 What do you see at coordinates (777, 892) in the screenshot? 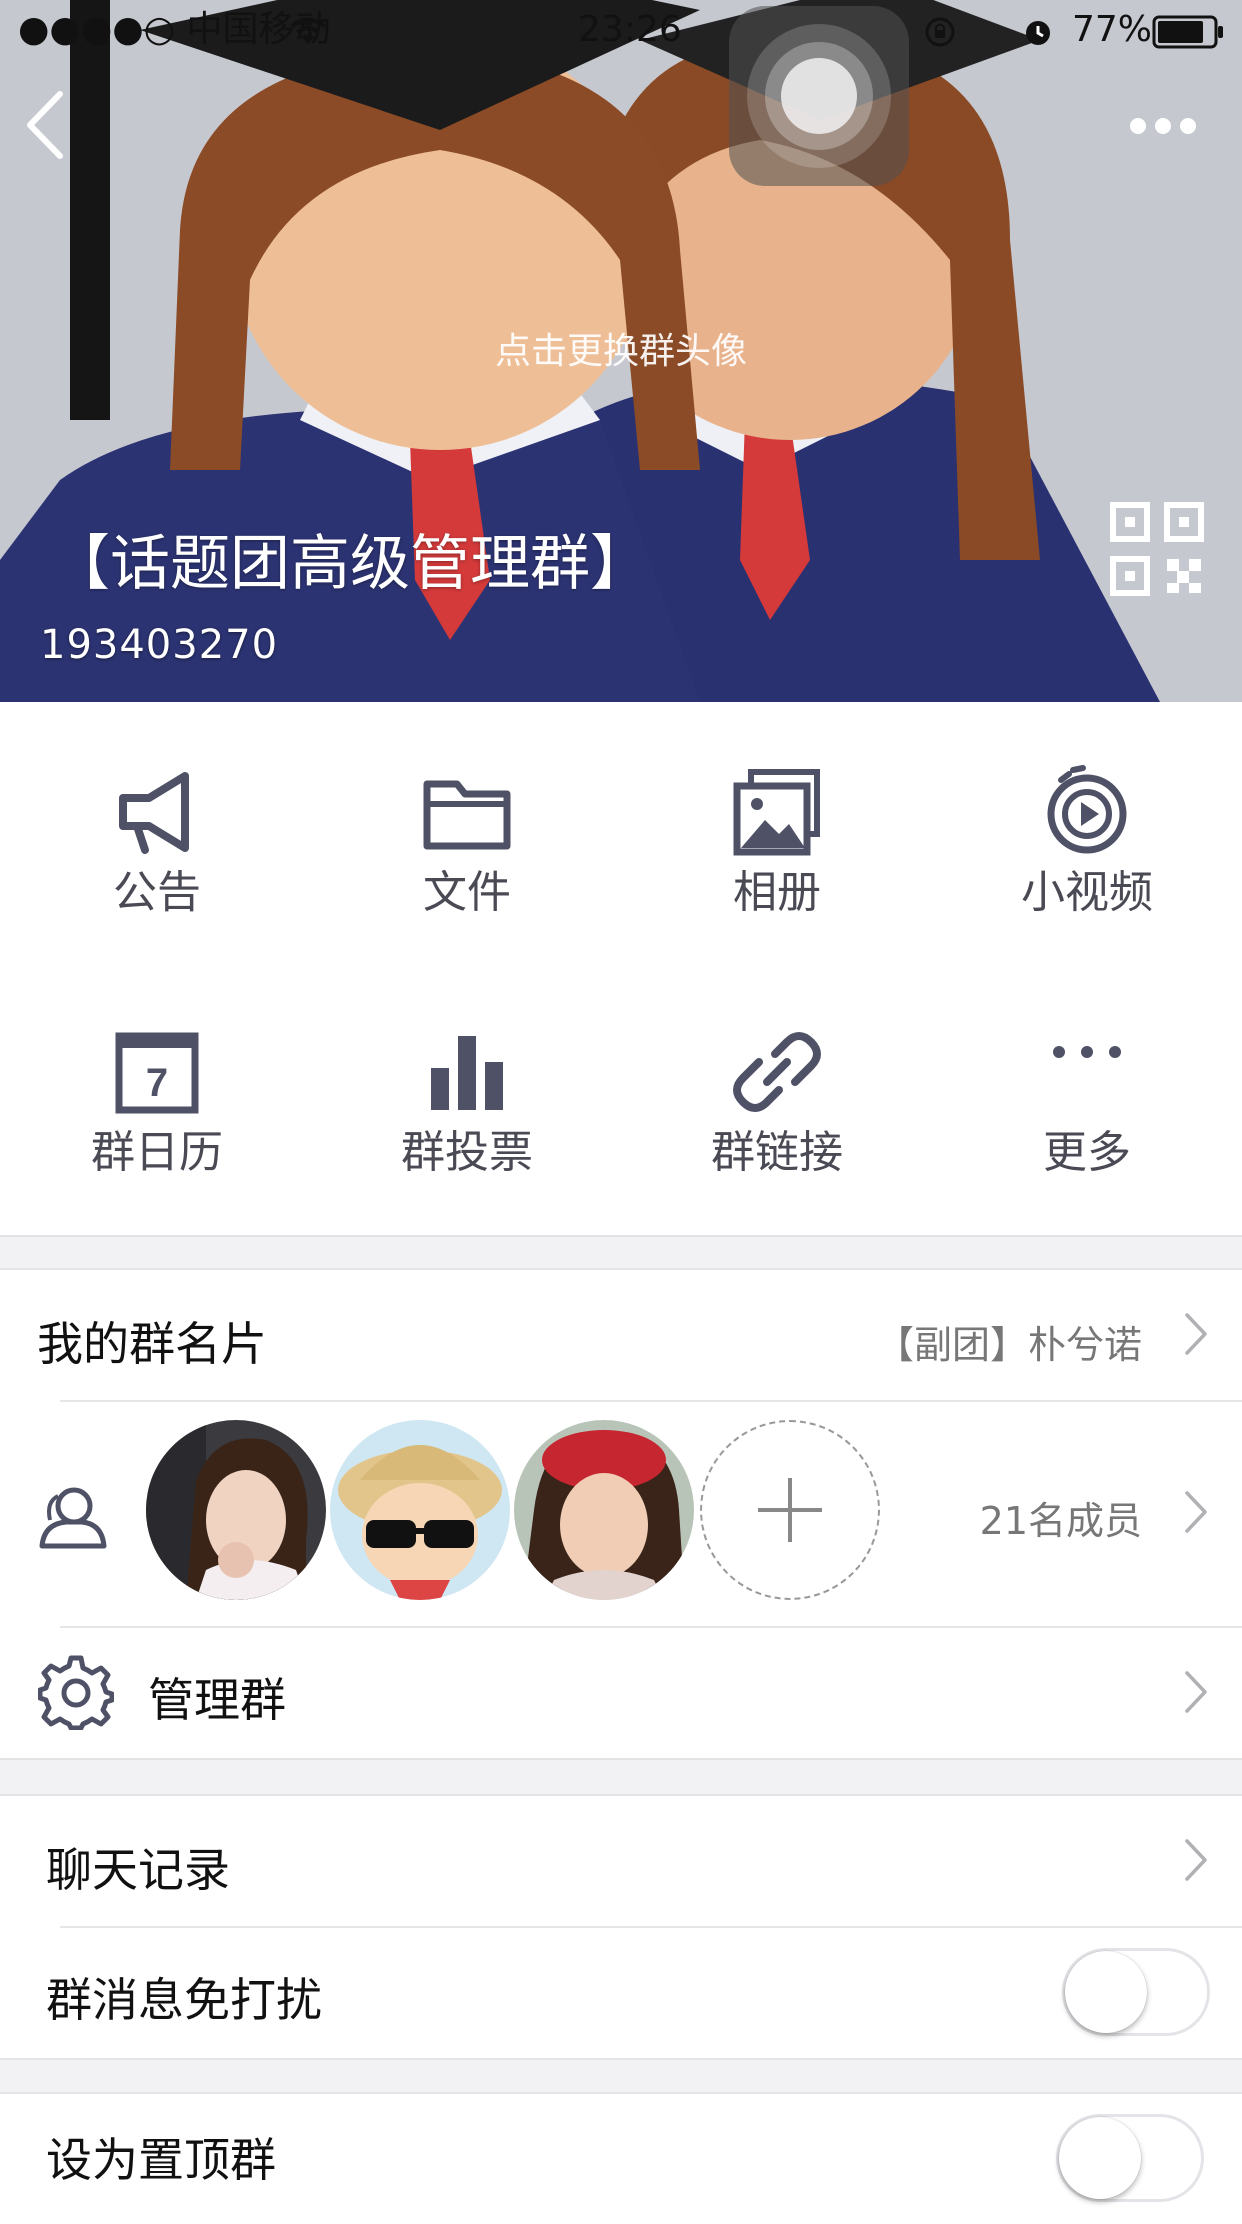
I see `feature-label: 相册` at bounding box center [777, 892].